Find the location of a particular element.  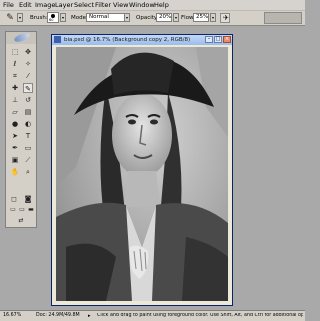

feather-logo-icon is located at coordinates (22, 37).